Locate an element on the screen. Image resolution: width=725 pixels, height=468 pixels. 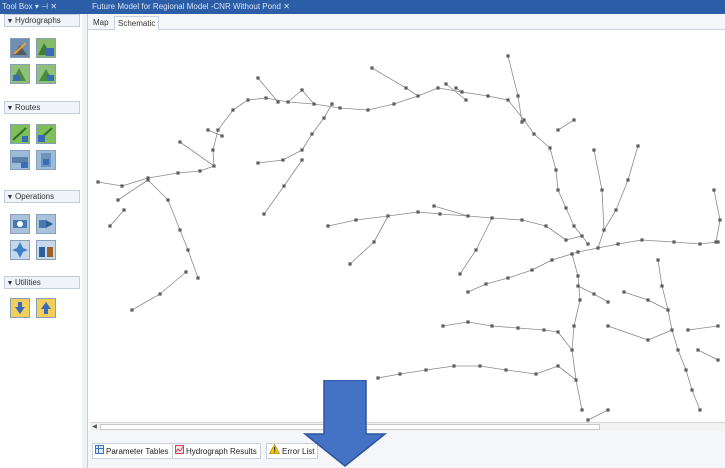
section-routes: ▼ Routes is located at coordinates (42, 107).